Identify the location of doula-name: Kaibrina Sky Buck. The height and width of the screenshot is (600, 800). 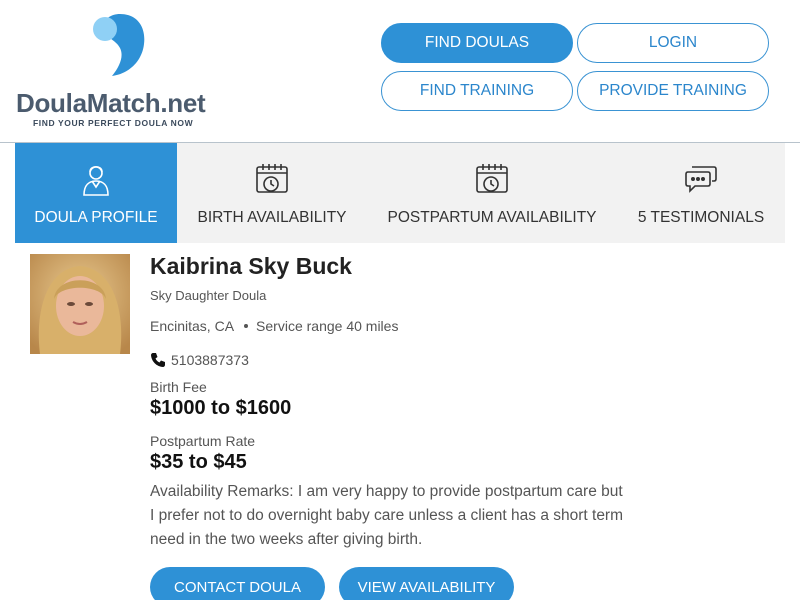
(251, 266).